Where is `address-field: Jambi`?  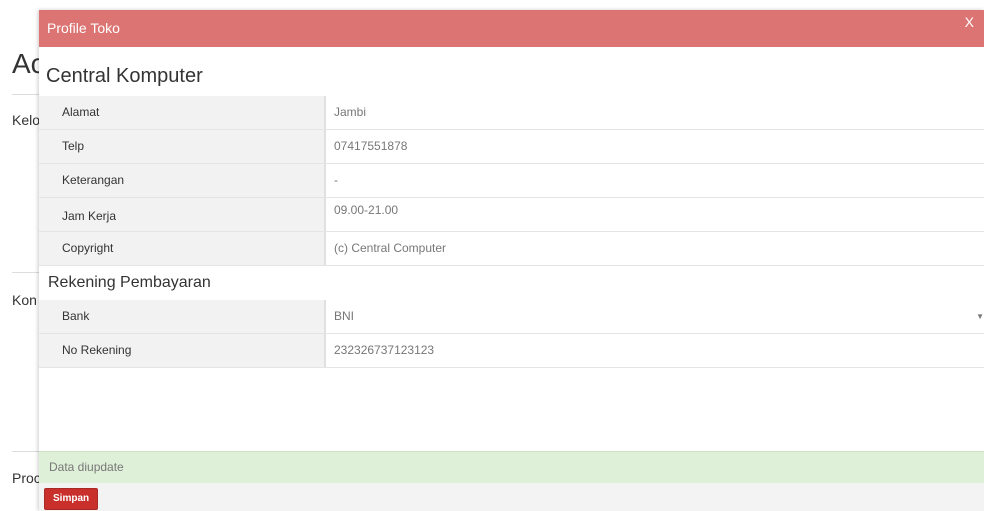 address-field: Jambi is located at coordinates (350, 112).